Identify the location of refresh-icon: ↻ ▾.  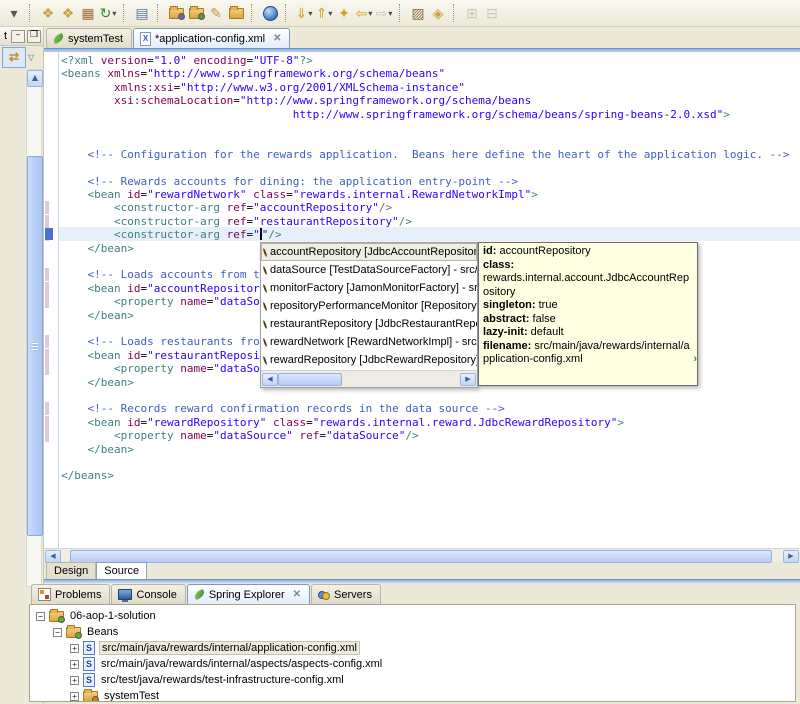
(108, 13).